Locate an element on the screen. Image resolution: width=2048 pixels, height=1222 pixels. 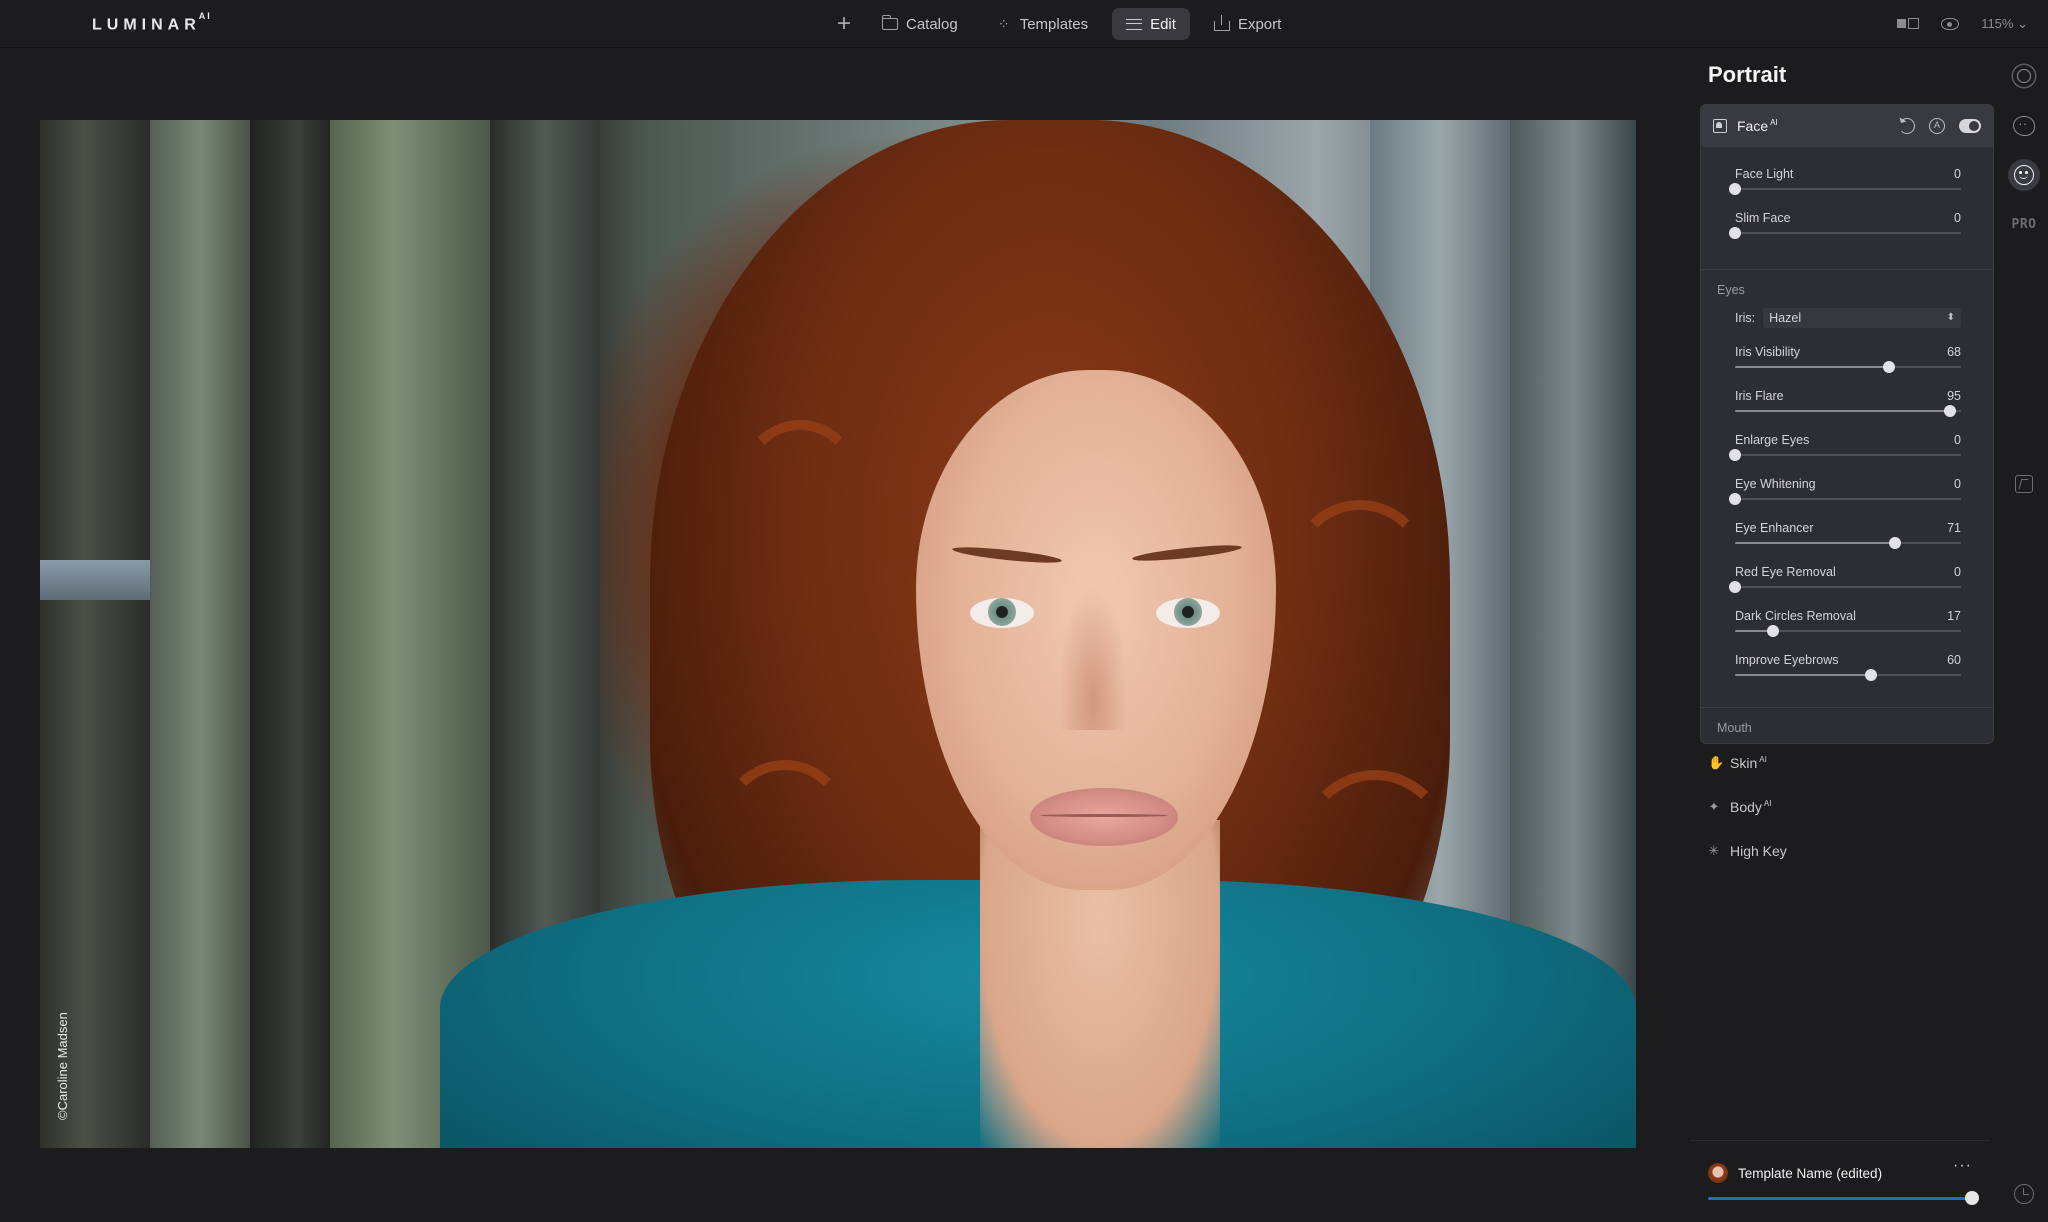
tool-body: ✦ Body AI is located at coordinates (1740, 807).